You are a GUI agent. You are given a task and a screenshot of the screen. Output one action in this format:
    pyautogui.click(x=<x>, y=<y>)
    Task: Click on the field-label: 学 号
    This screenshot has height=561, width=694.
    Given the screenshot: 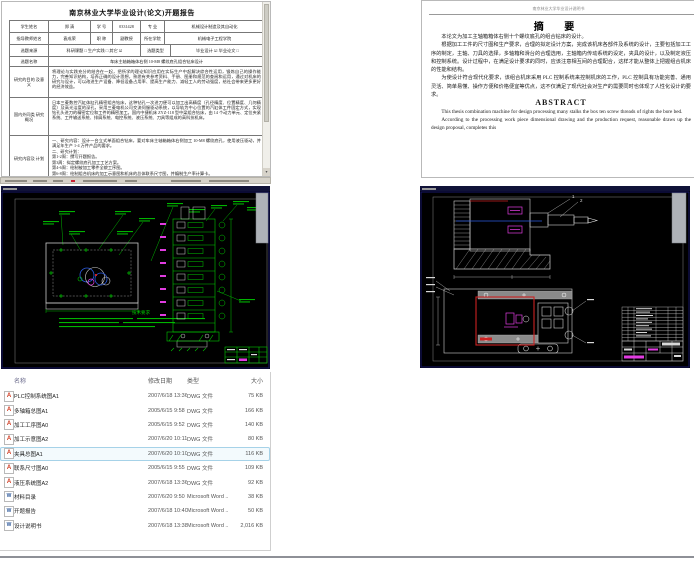 What is the action you would take?
    pyautogui.click(x=101, y=26)
    